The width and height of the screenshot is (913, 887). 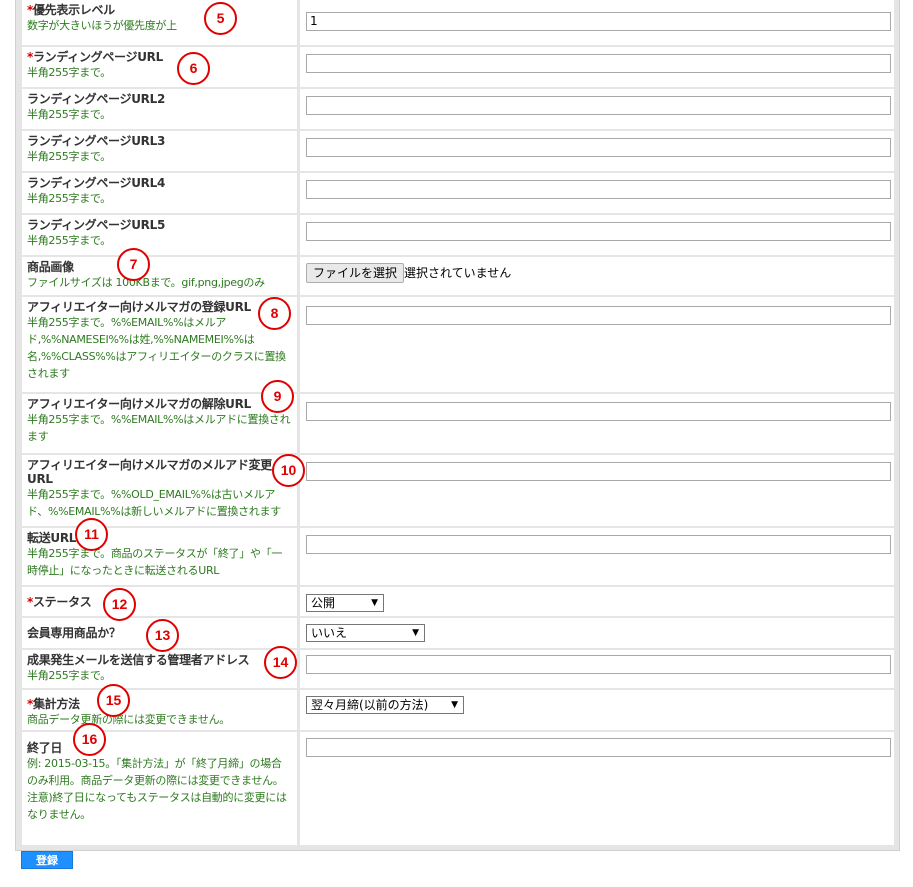 I want to click on end-date-input, so click(x=598, y=747).